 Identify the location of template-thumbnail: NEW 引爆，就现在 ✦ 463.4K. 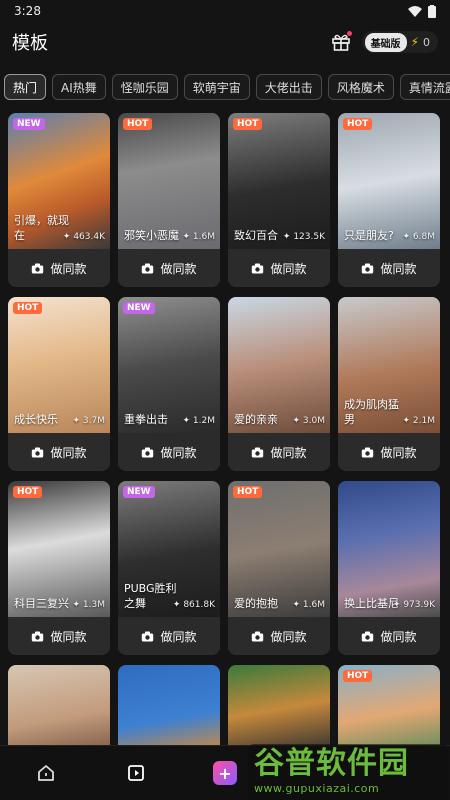
(59, 181).